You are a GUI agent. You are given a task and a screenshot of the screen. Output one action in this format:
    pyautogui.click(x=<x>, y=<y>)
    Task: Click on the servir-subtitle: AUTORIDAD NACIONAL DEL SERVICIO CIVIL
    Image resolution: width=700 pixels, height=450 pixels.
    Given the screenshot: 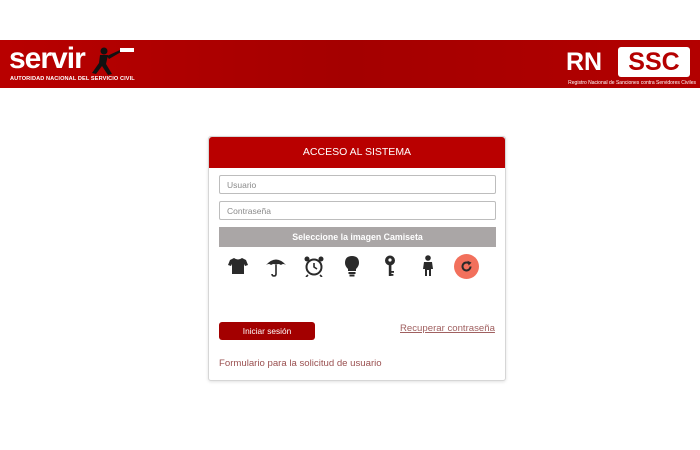 What is the action you would take?
    pyautogui.click(x=72, y=79)
    